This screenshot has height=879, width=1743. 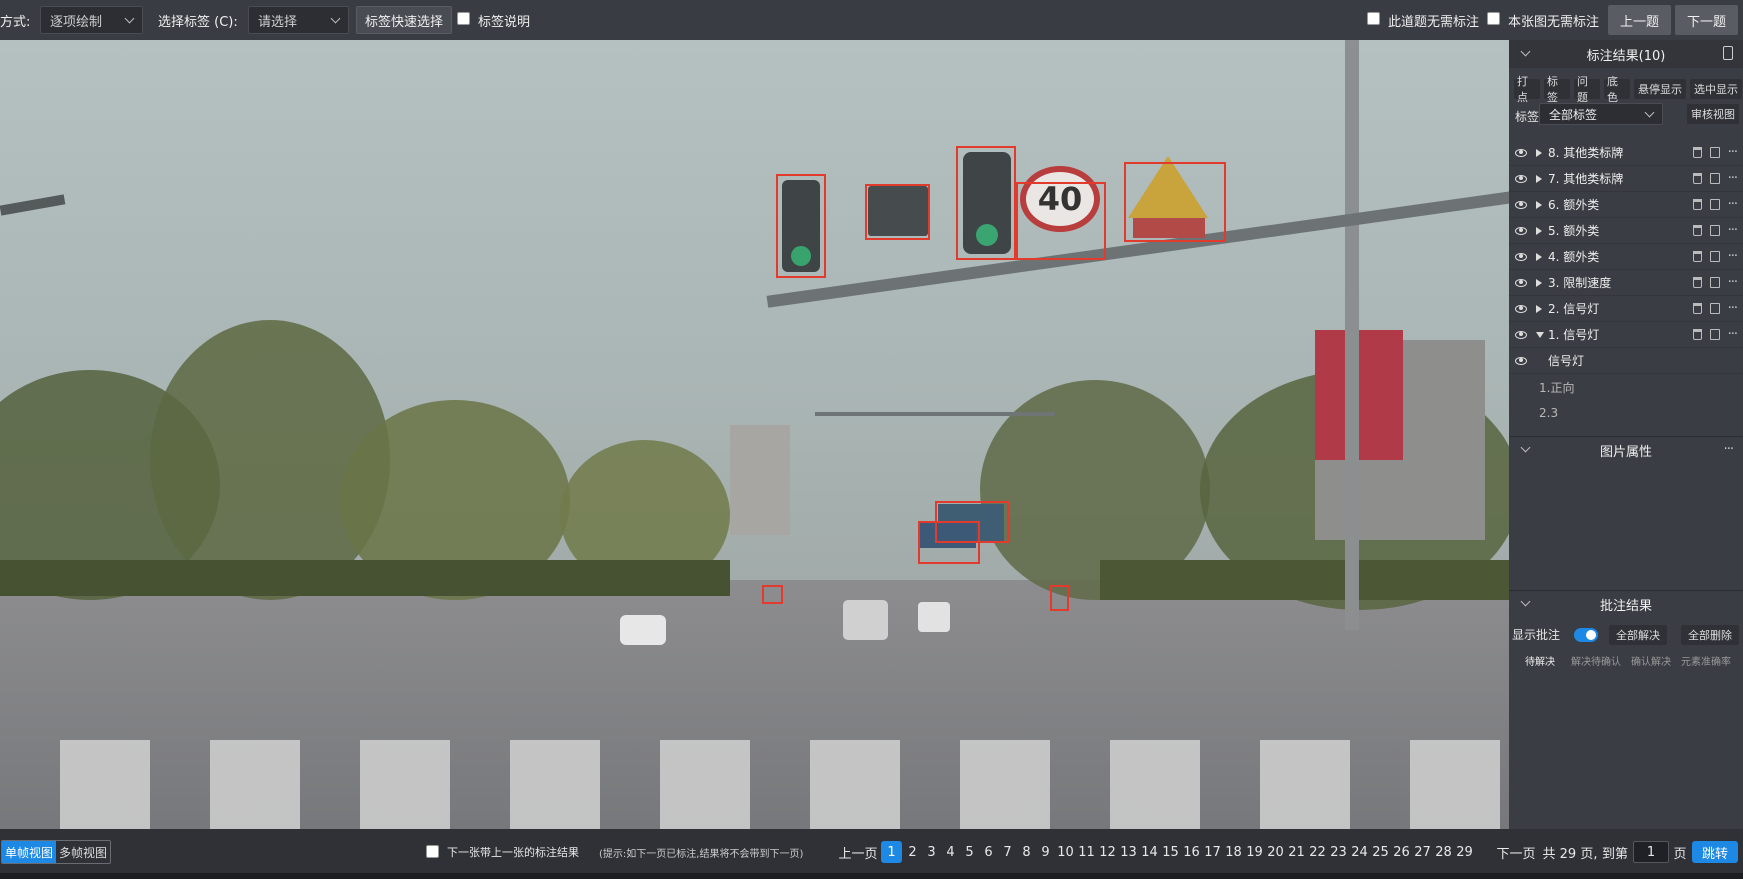 What do you see at coordinates (1540, 660) in the screenshot?
I see `tab-pending: 待解决` at bounding box center [1540, 660].